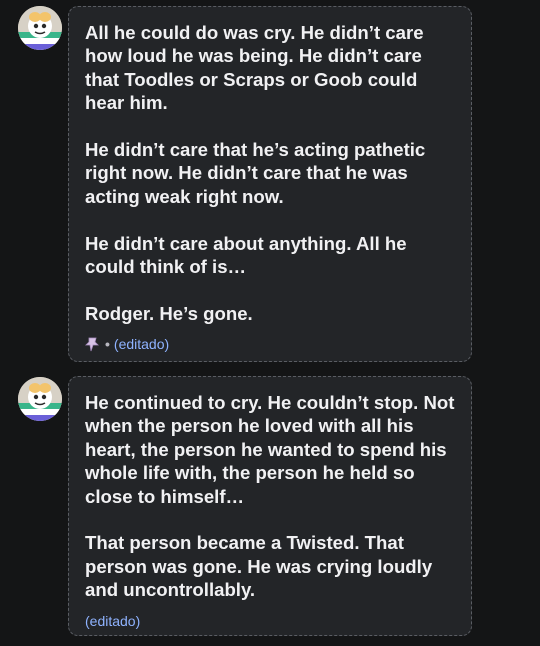 The image size is (540, 646). What do you see at coordinates (169, 313) in the screenshot?
I see `message-paragraph: Rodger. He’s gone.` at bounding box center [169, 313].